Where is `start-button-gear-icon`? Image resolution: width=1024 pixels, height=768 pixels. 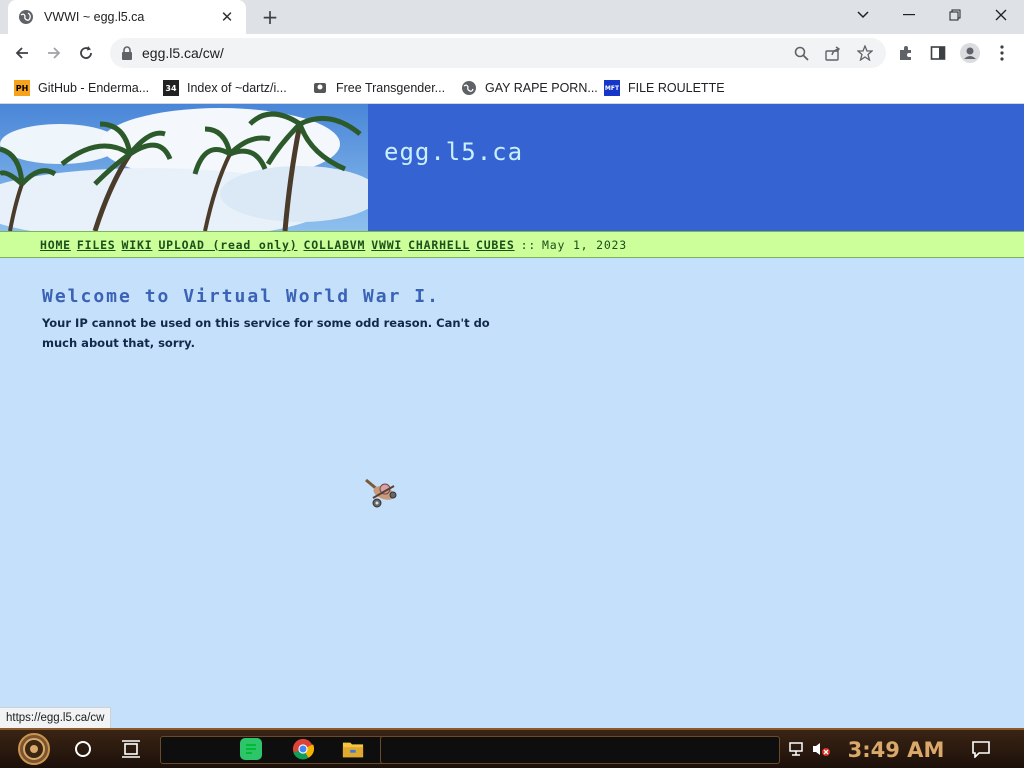
start-button-gear-icon is located at coordinates (34, 749).